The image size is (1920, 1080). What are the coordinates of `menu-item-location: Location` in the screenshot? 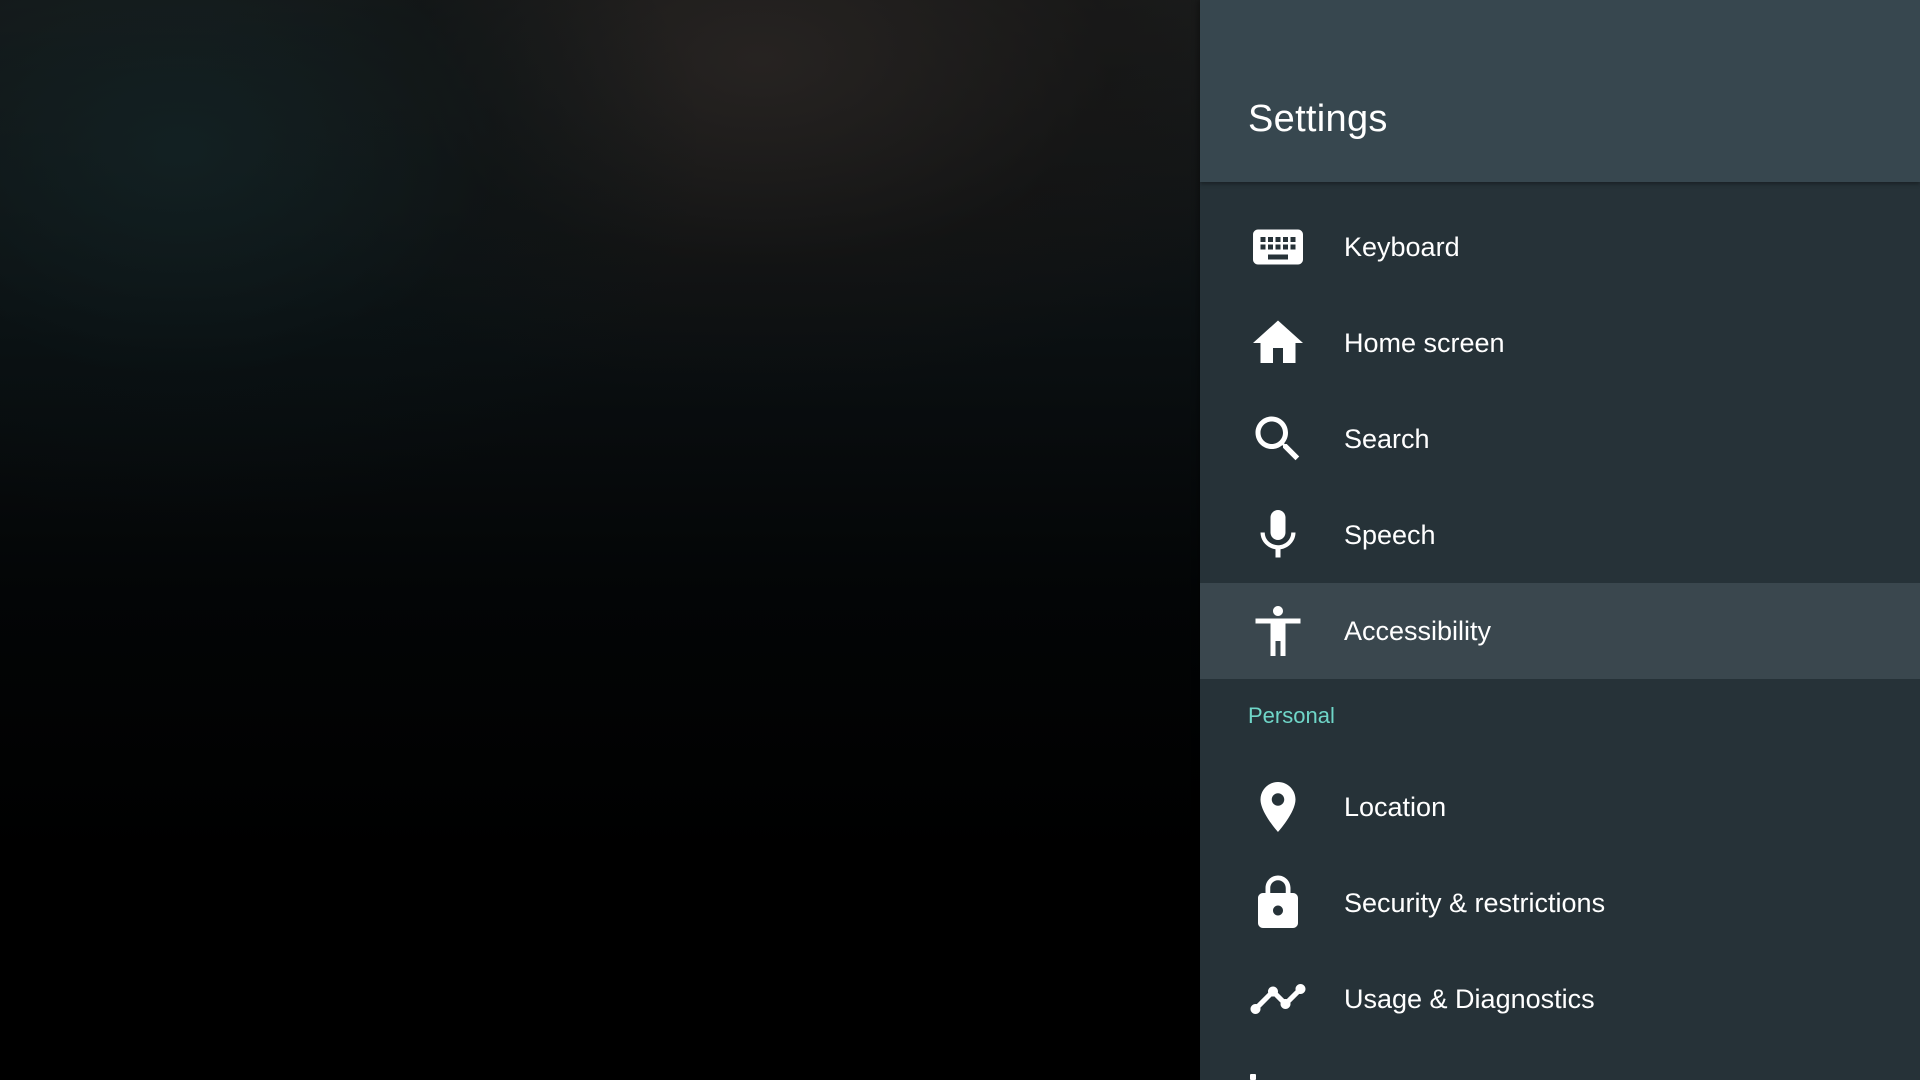 It's located at (1560, 807).